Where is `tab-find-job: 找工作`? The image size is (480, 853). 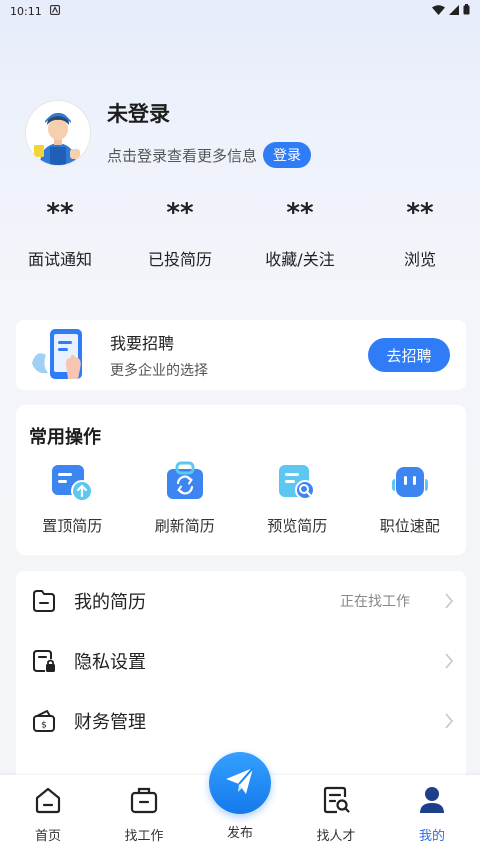
tab-find-job: 找工作 is located at coordinates (144, 814).